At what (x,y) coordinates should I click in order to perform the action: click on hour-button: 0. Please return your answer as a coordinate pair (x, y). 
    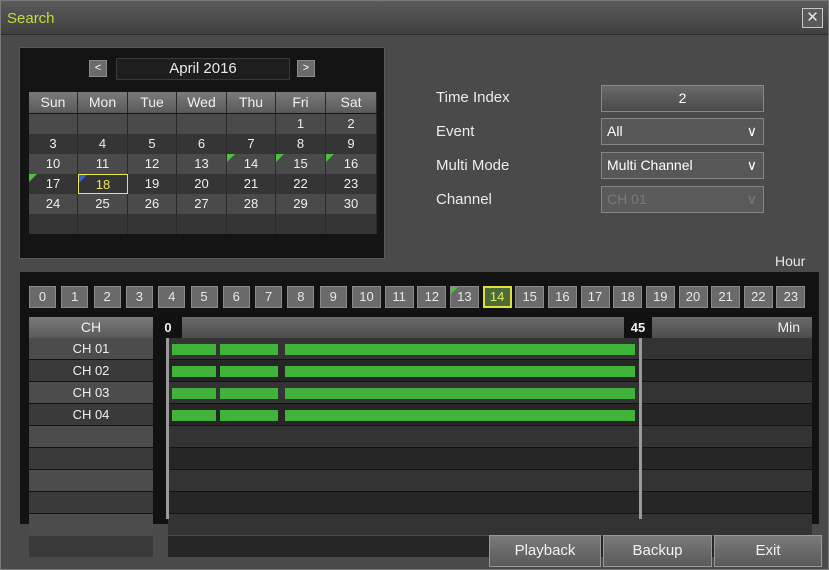
    Looking at the image, I should click on (42, 297).